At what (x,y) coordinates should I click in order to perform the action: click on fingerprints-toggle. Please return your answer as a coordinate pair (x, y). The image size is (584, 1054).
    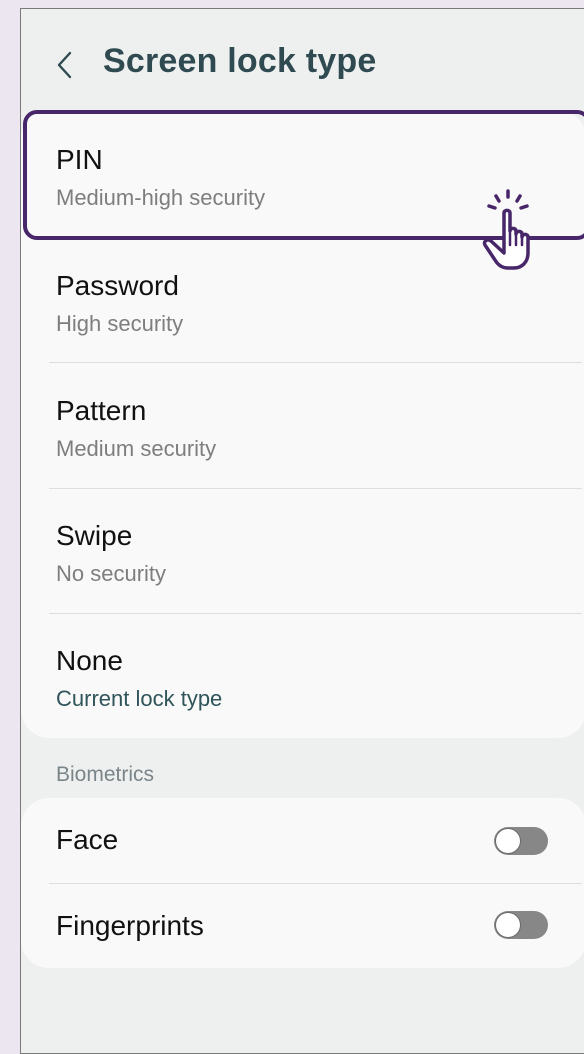
    Looking at the image, I should click on (521, 925).